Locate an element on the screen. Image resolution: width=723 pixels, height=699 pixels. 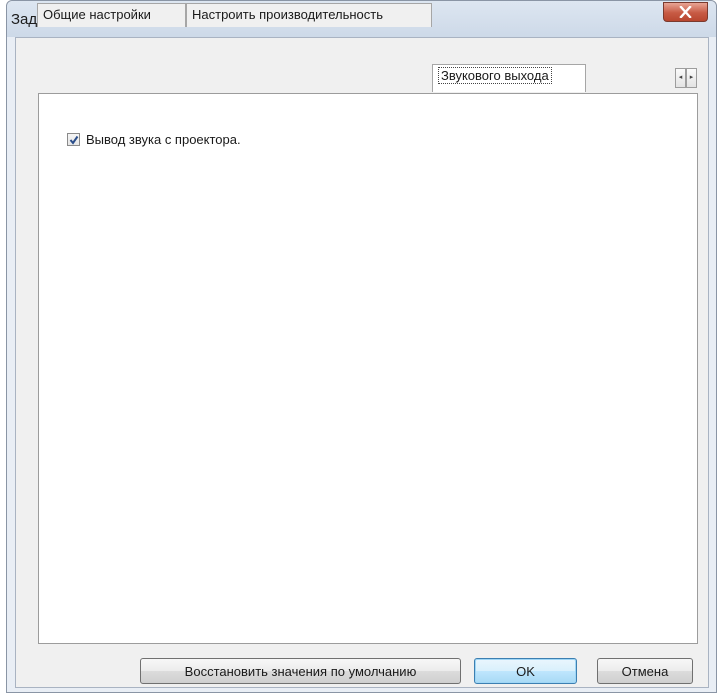
tab-general-settings: Общие настройки is located at coordinates (111, 15).